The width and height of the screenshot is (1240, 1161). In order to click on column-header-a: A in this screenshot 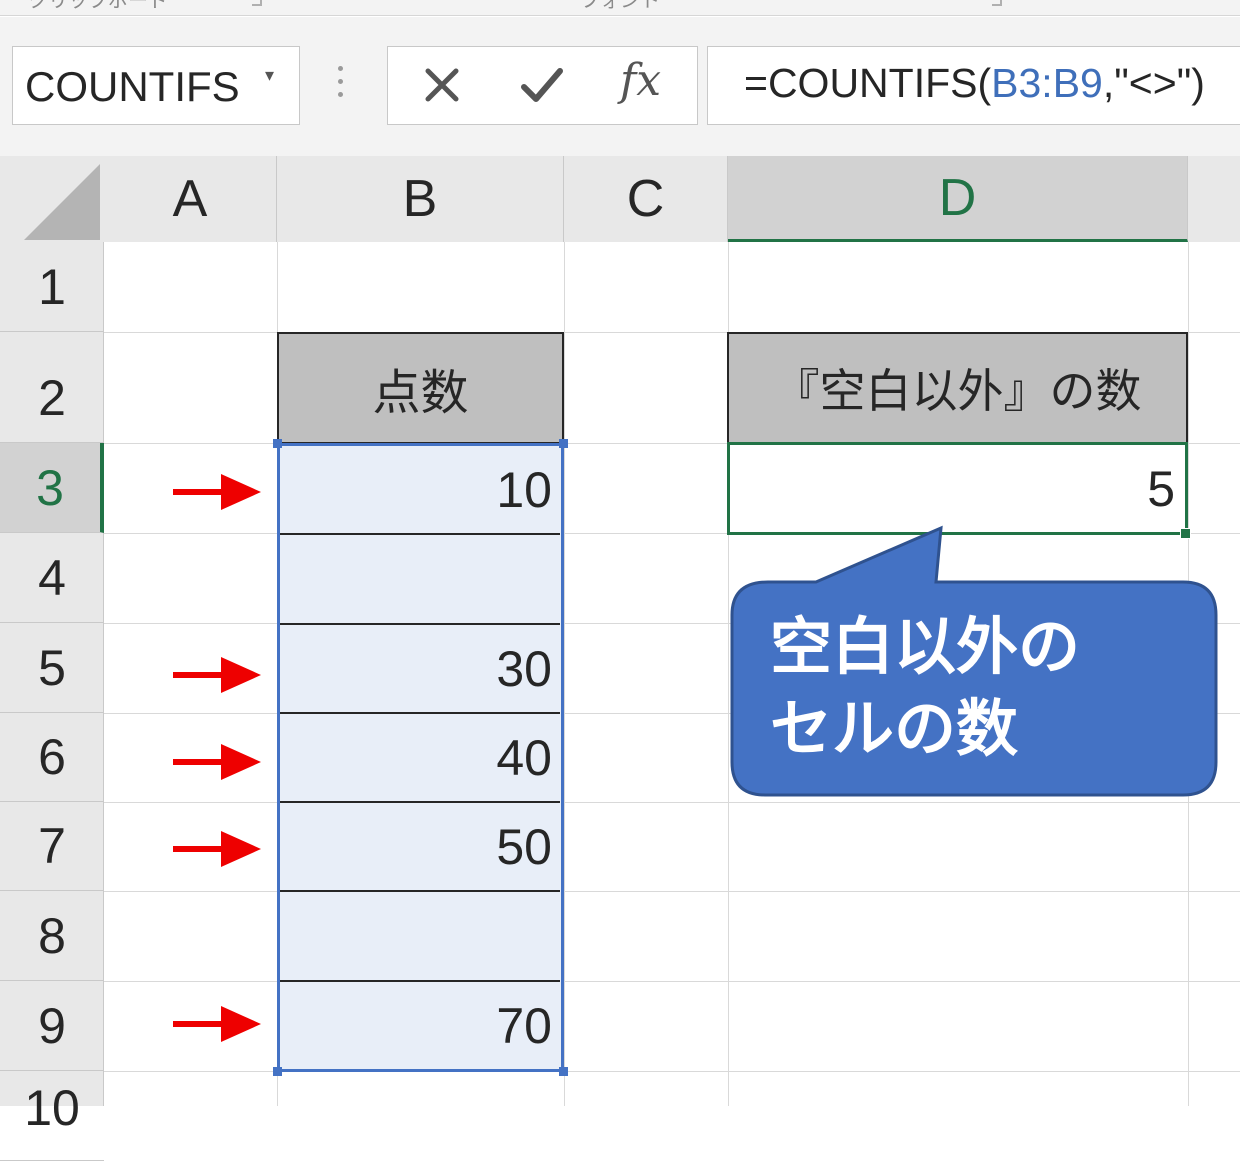, I will do `click(190, 199)`.